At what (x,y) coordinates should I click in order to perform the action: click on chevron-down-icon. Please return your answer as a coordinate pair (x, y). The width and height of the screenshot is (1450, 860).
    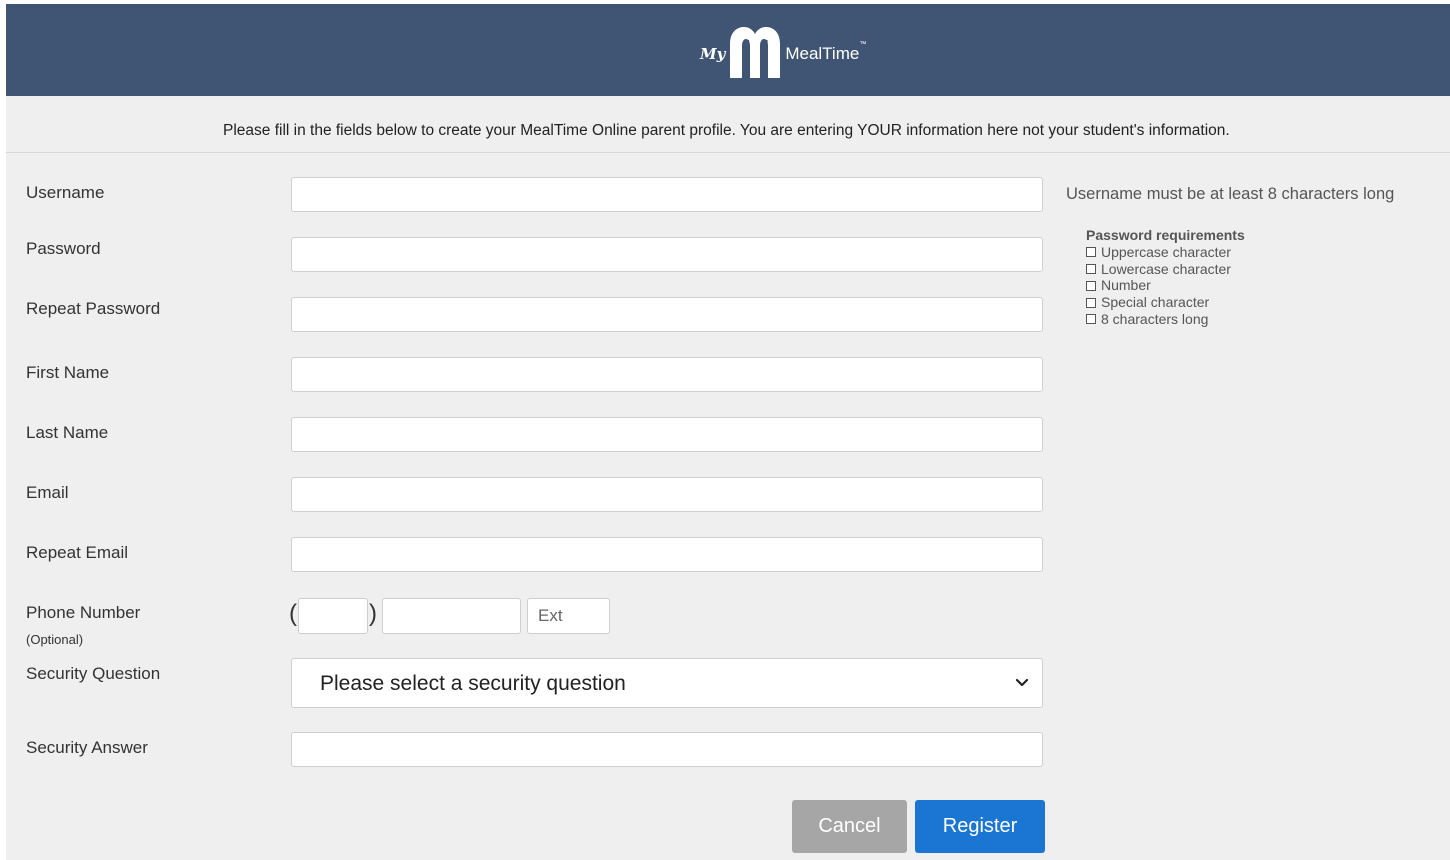
    Looking at the image, I should click on (1022, 682).